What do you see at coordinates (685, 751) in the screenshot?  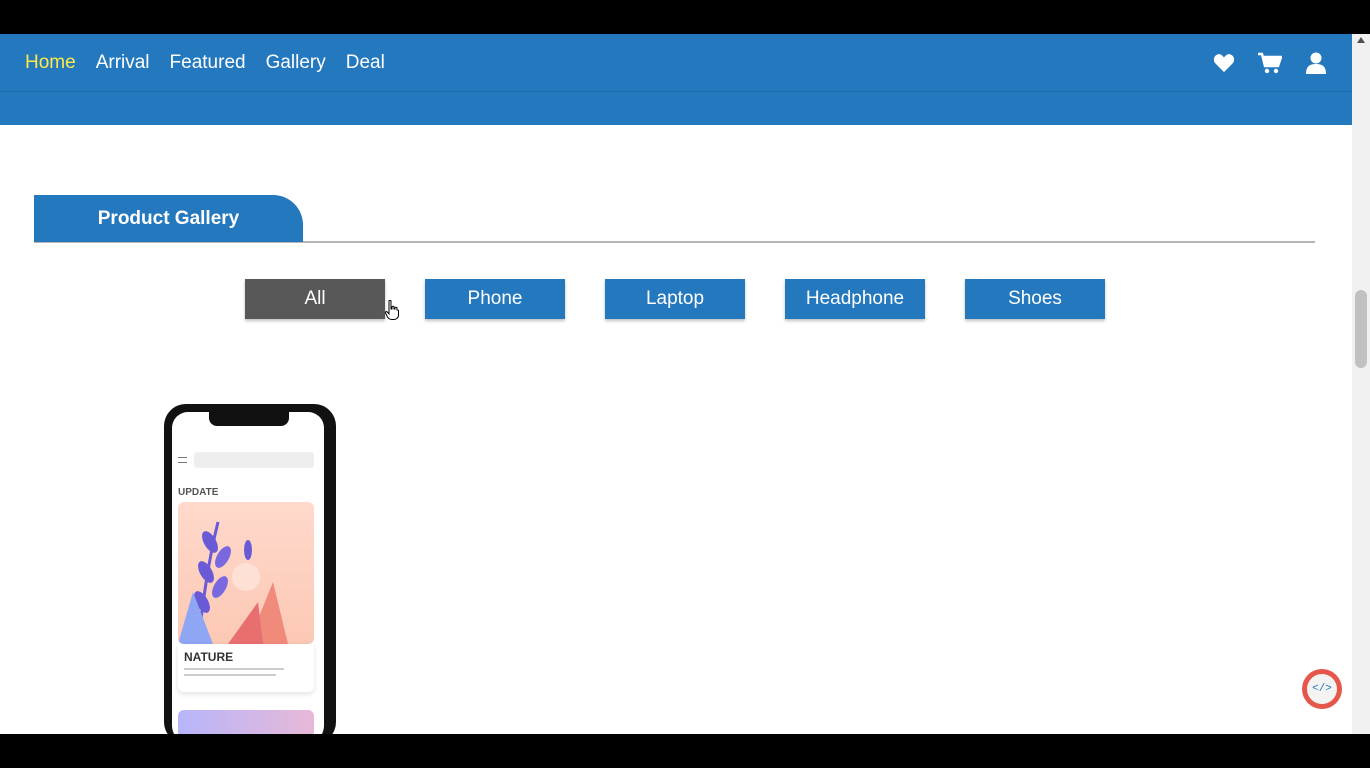 I see `letterbox-bottom` at bounding box center [685, 751].